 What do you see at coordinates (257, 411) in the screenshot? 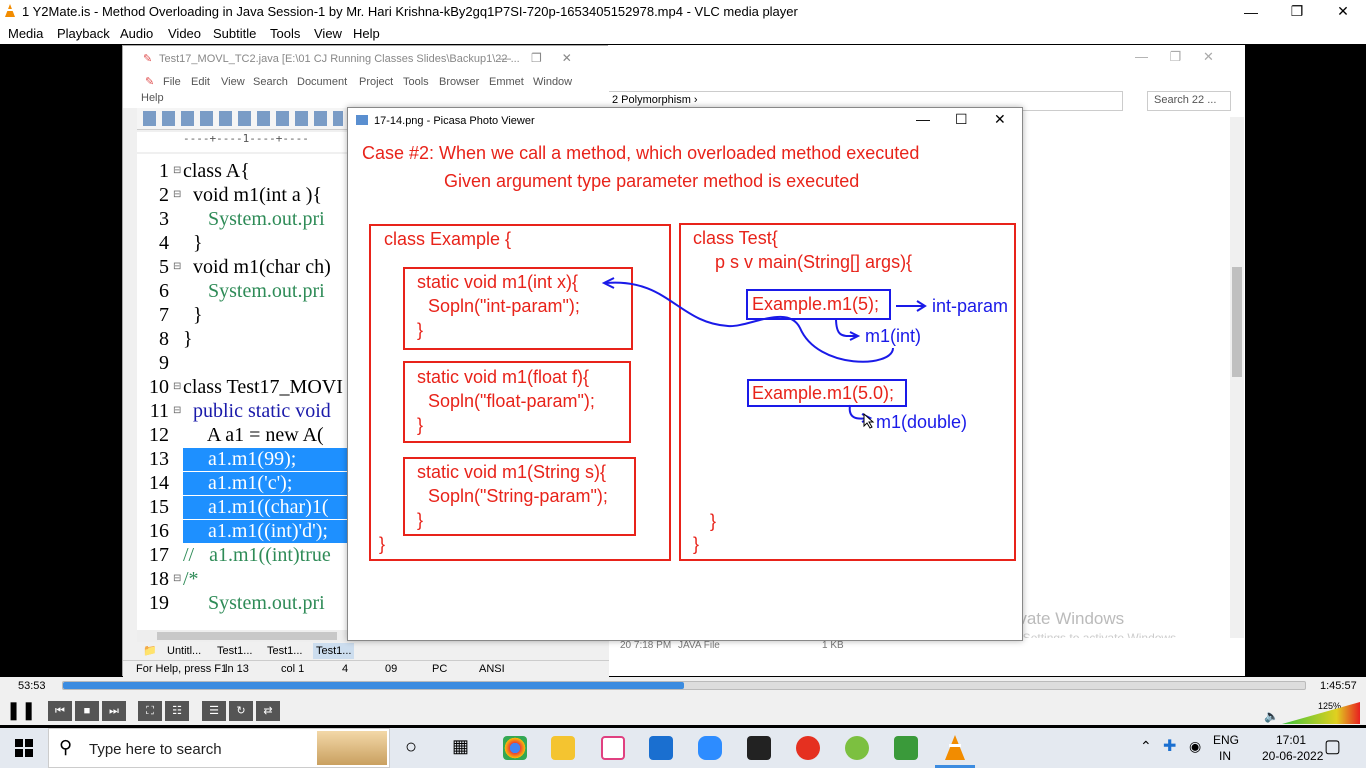
I see `code-line: public static void` at bounding box center [257, 411].